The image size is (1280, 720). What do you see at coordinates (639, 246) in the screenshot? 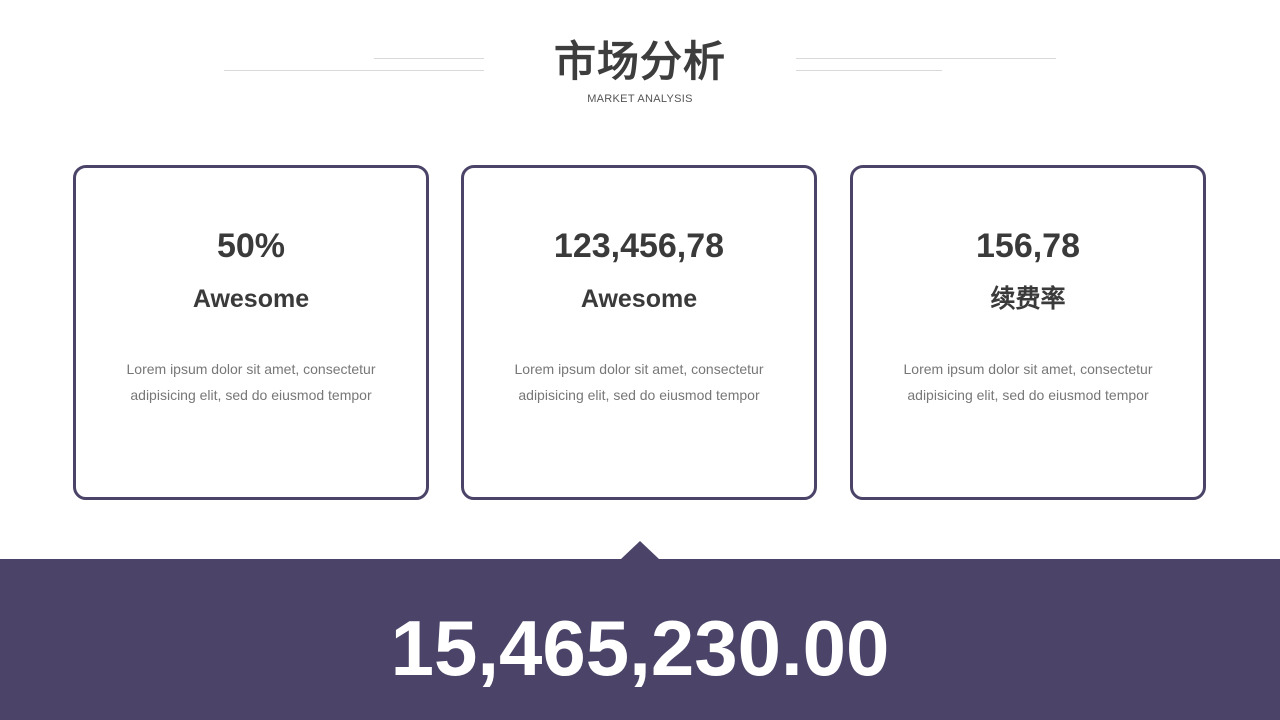
I see `stat-card-value: 123,456,78` at bounding box center [639, 246].